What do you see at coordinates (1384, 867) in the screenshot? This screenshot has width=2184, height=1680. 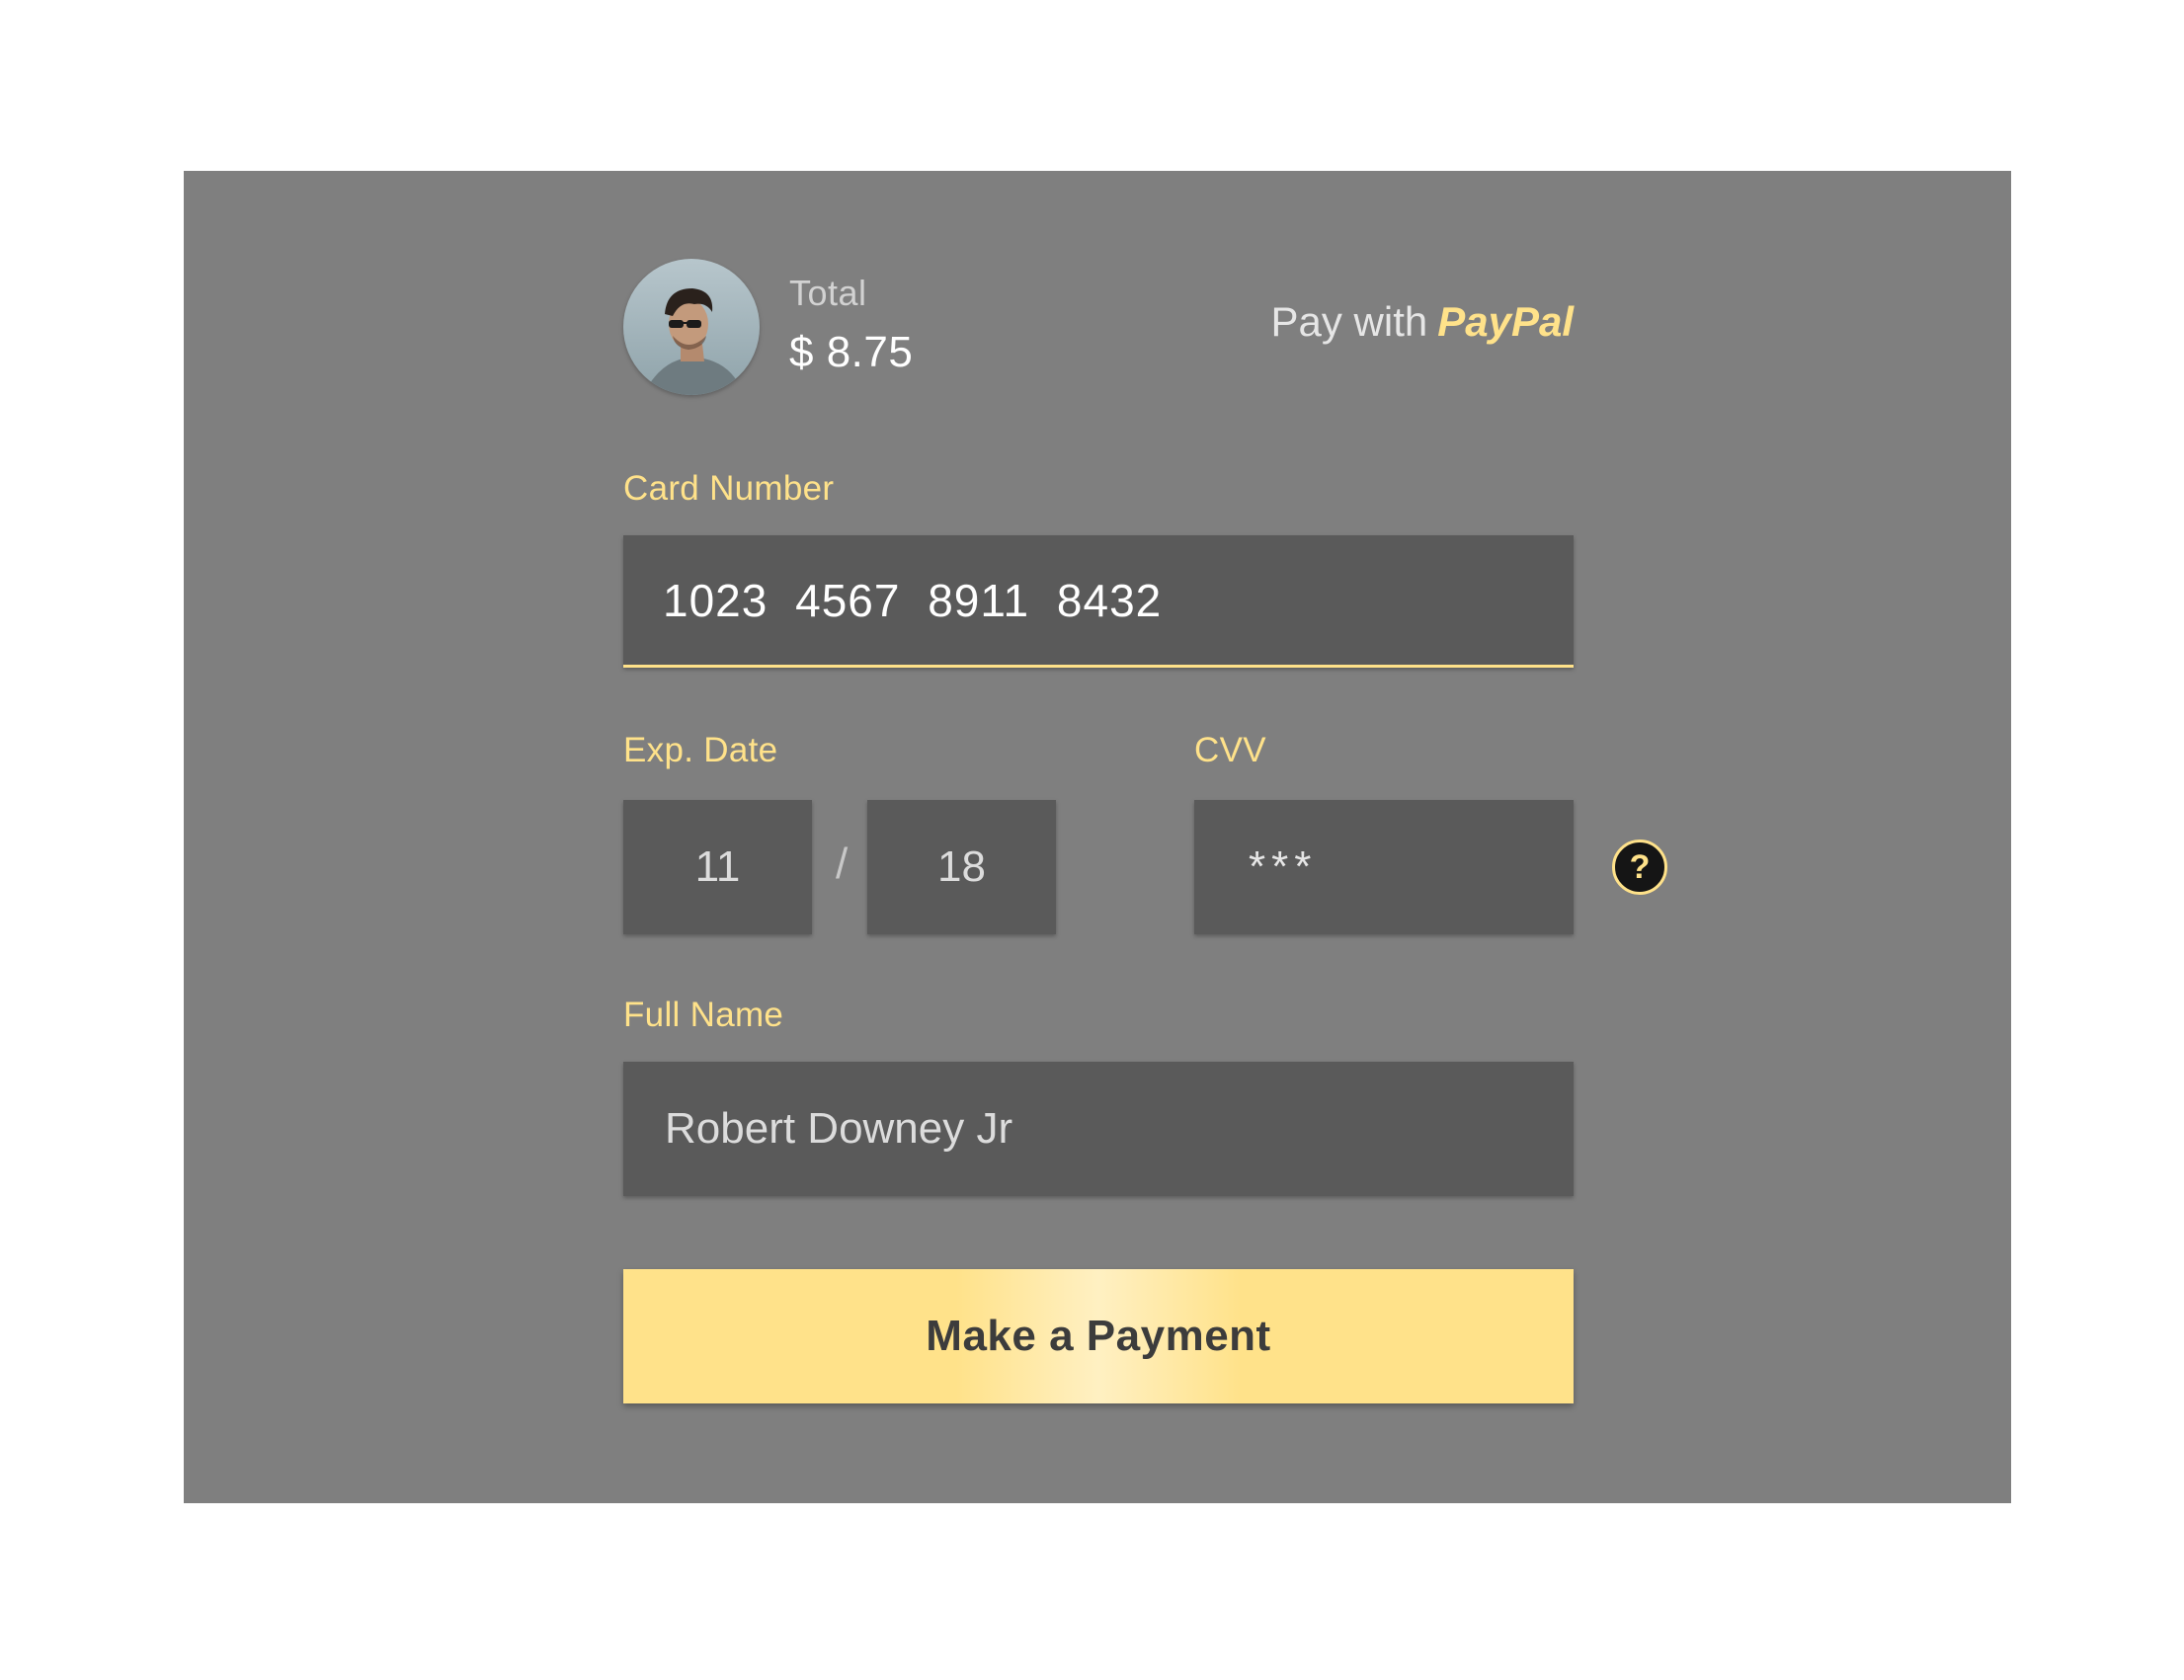 I see `cvv-input: ***` at bounding box center [1384, 867].